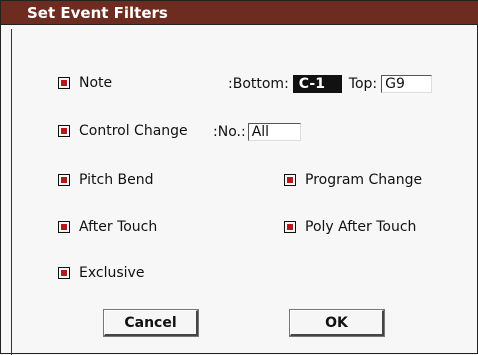 Image resolution: width=478 pixels, height=355 pixels. I want to click on exclusive-label: Exclusive, so click(112, 273).